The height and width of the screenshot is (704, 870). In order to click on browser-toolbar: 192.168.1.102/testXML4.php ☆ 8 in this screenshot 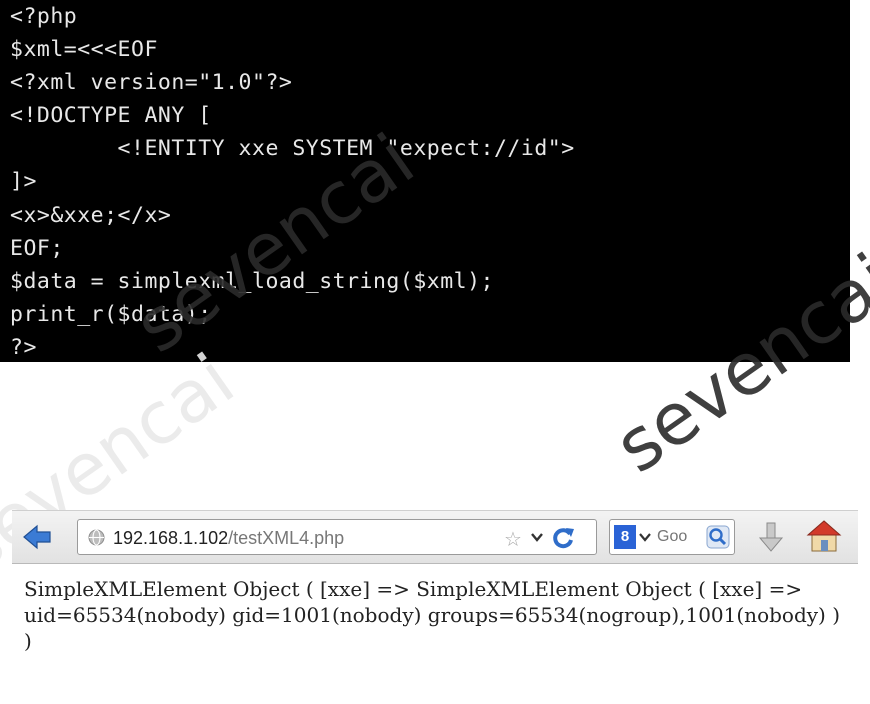, I will do `click(435, 537)`.